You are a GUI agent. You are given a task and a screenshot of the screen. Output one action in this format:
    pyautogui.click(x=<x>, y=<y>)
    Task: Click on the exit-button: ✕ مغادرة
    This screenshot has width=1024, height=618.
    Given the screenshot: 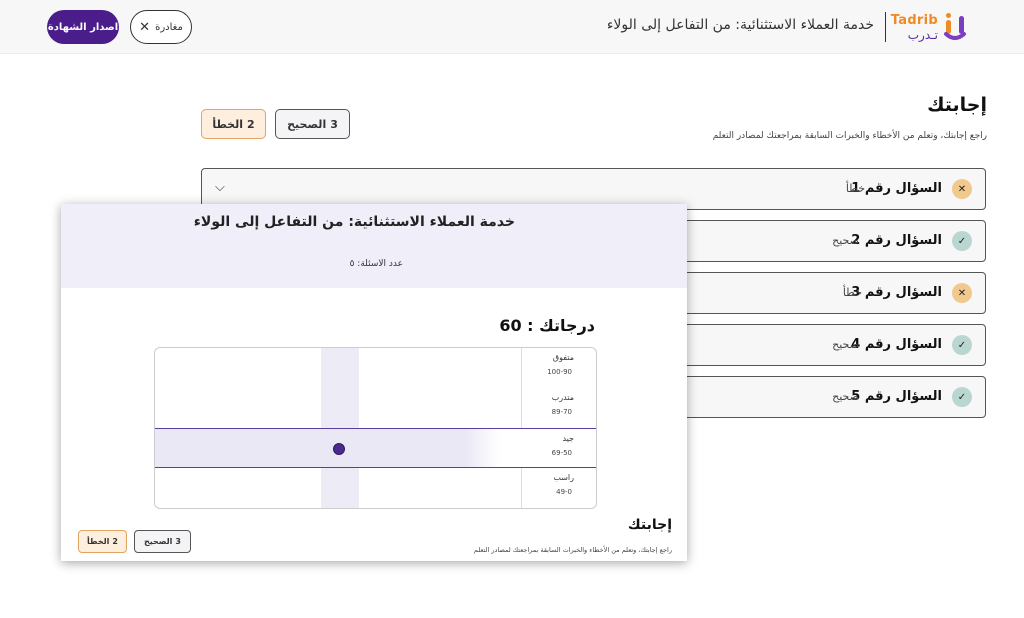 What is the action you would take?
    pyautogui.click(x=161, y=27)
    